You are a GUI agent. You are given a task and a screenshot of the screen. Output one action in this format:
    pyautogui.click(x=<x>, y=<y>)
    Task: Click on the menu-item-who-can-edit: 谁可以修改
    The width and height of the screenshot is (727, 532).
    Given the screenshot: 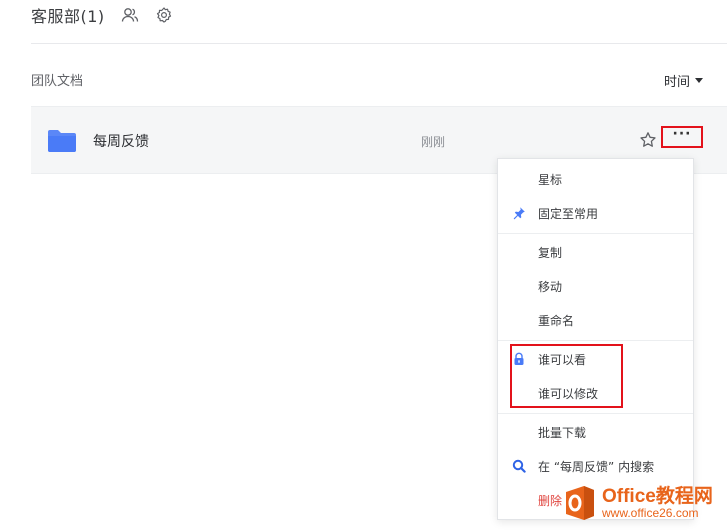 What is the action you would take?
    pyautogui.click(x=595, y=393)
    